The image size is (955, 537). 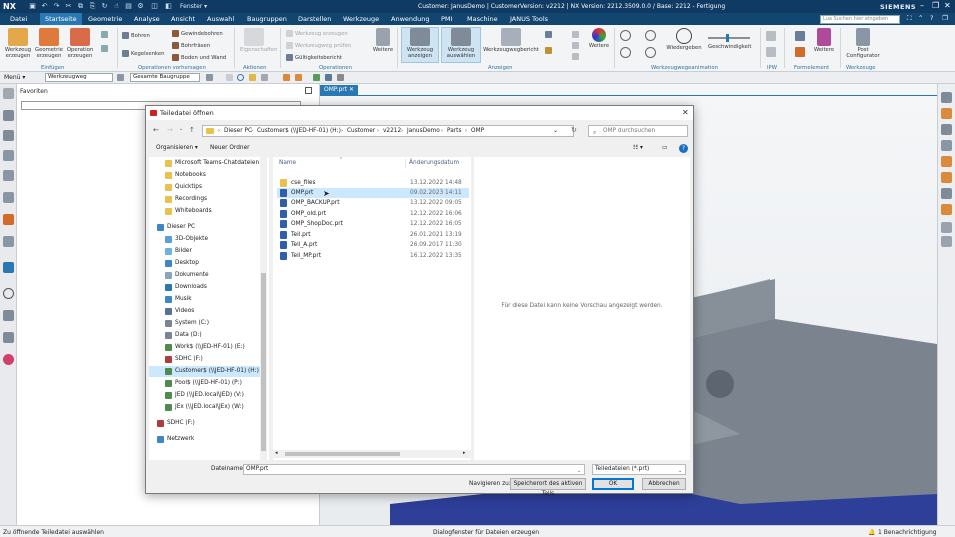 I want to click on chevron-down-icon: ⌄, so click(x=579, y=471).